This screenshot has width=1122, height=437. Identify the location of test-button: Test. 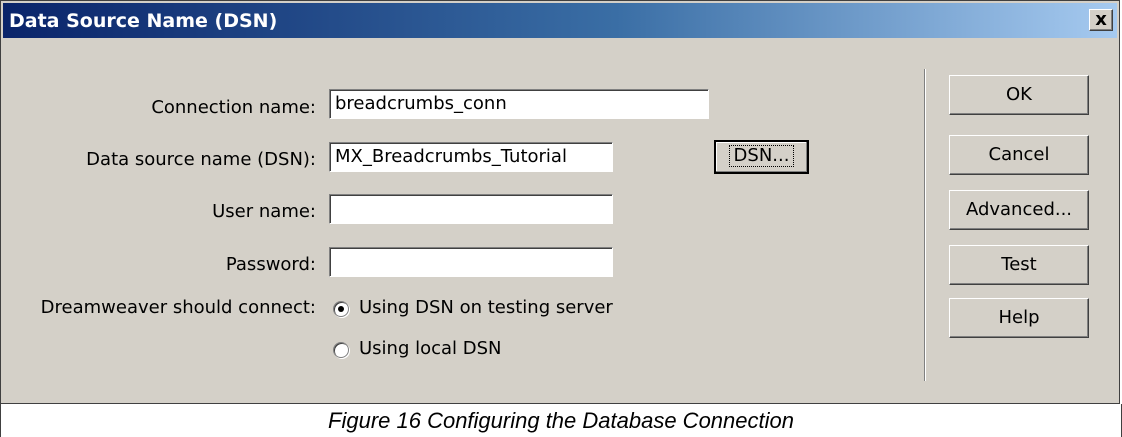
(1019, 265).